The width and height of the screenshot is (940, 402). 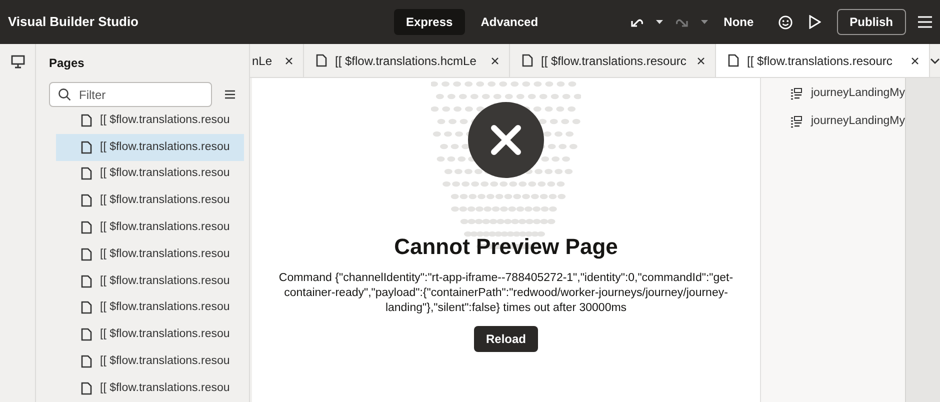 I want to click on error-icon, so click(x=506, y=140).